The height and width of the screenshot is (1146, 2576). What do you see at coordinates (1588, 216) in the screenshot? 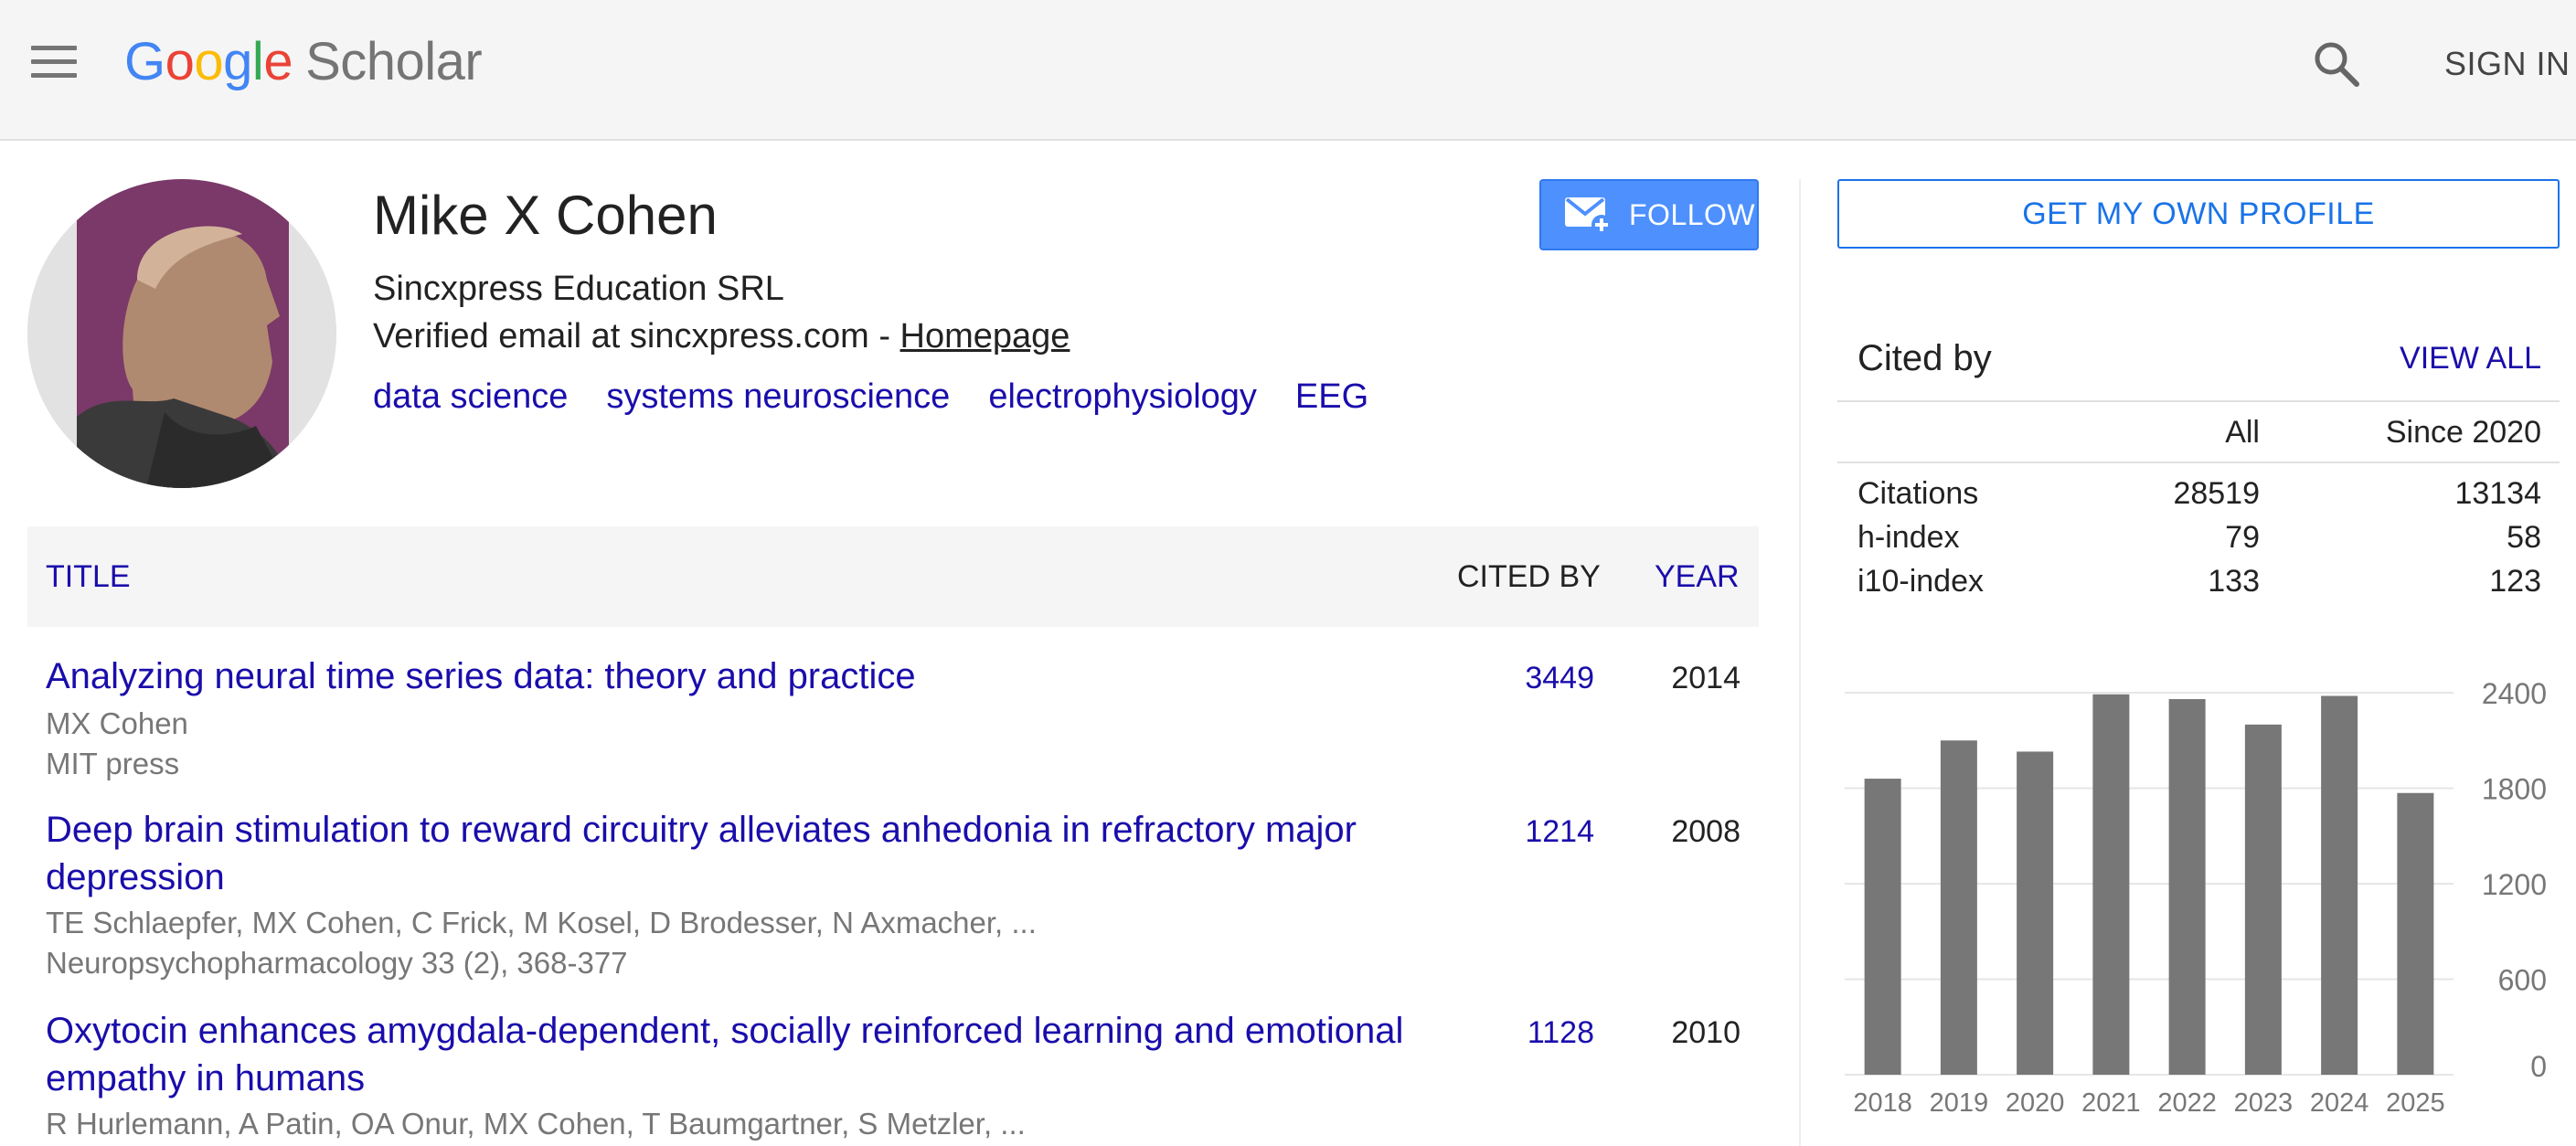
I see `mail-plus-icon` at bounding box center [1588, 216].